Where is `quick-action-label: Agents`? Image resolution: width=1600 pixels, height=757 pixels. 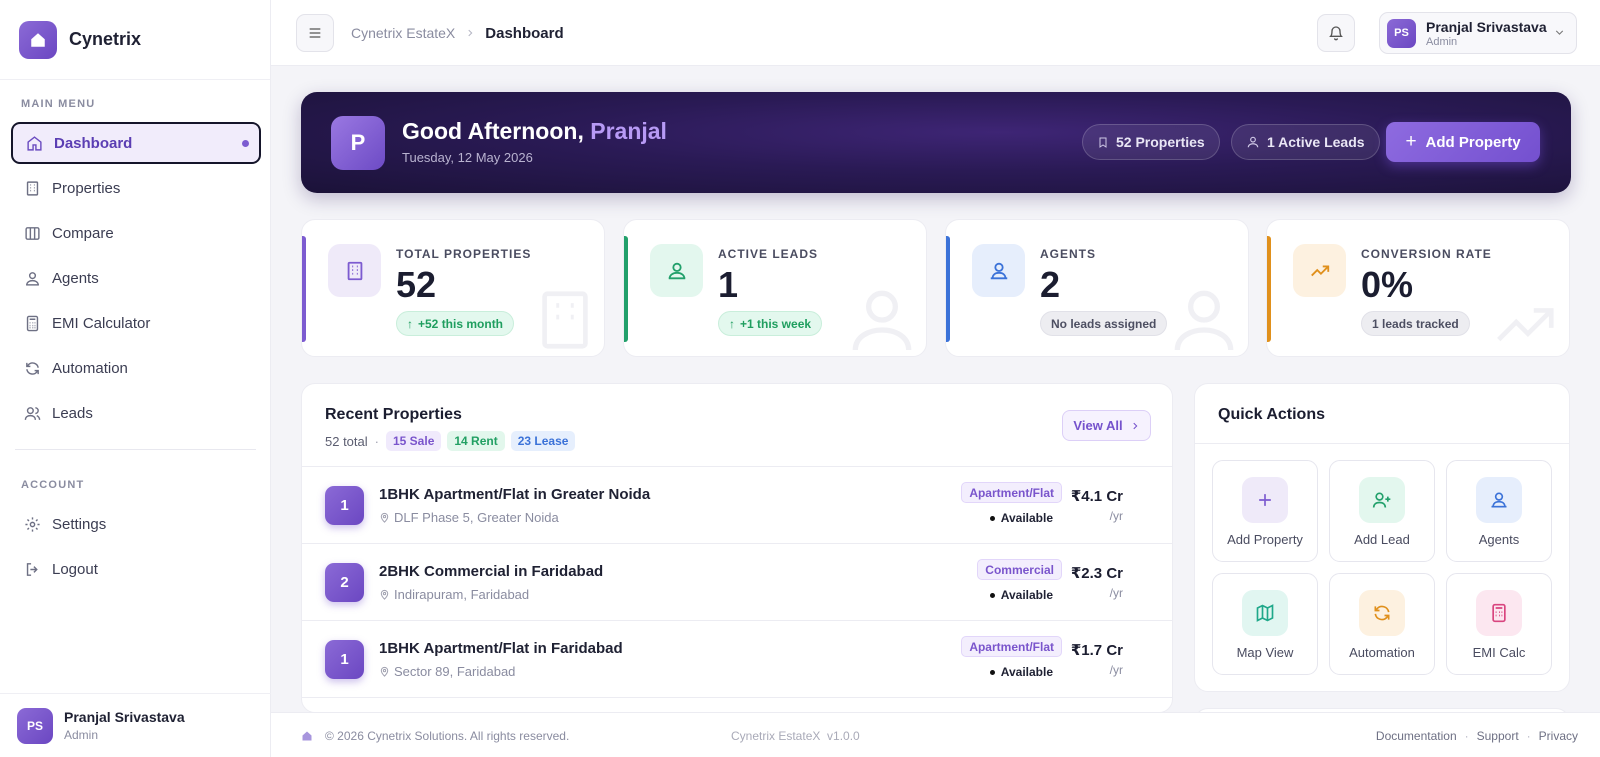 quick-action-label: Agents is located at coordinates (1499, 539).